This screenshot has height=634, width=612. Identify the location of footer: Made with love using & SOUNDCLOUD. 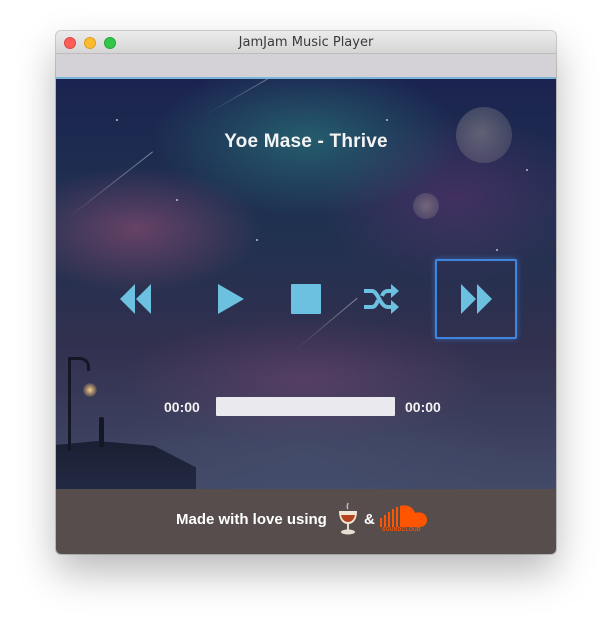
(306, 521).